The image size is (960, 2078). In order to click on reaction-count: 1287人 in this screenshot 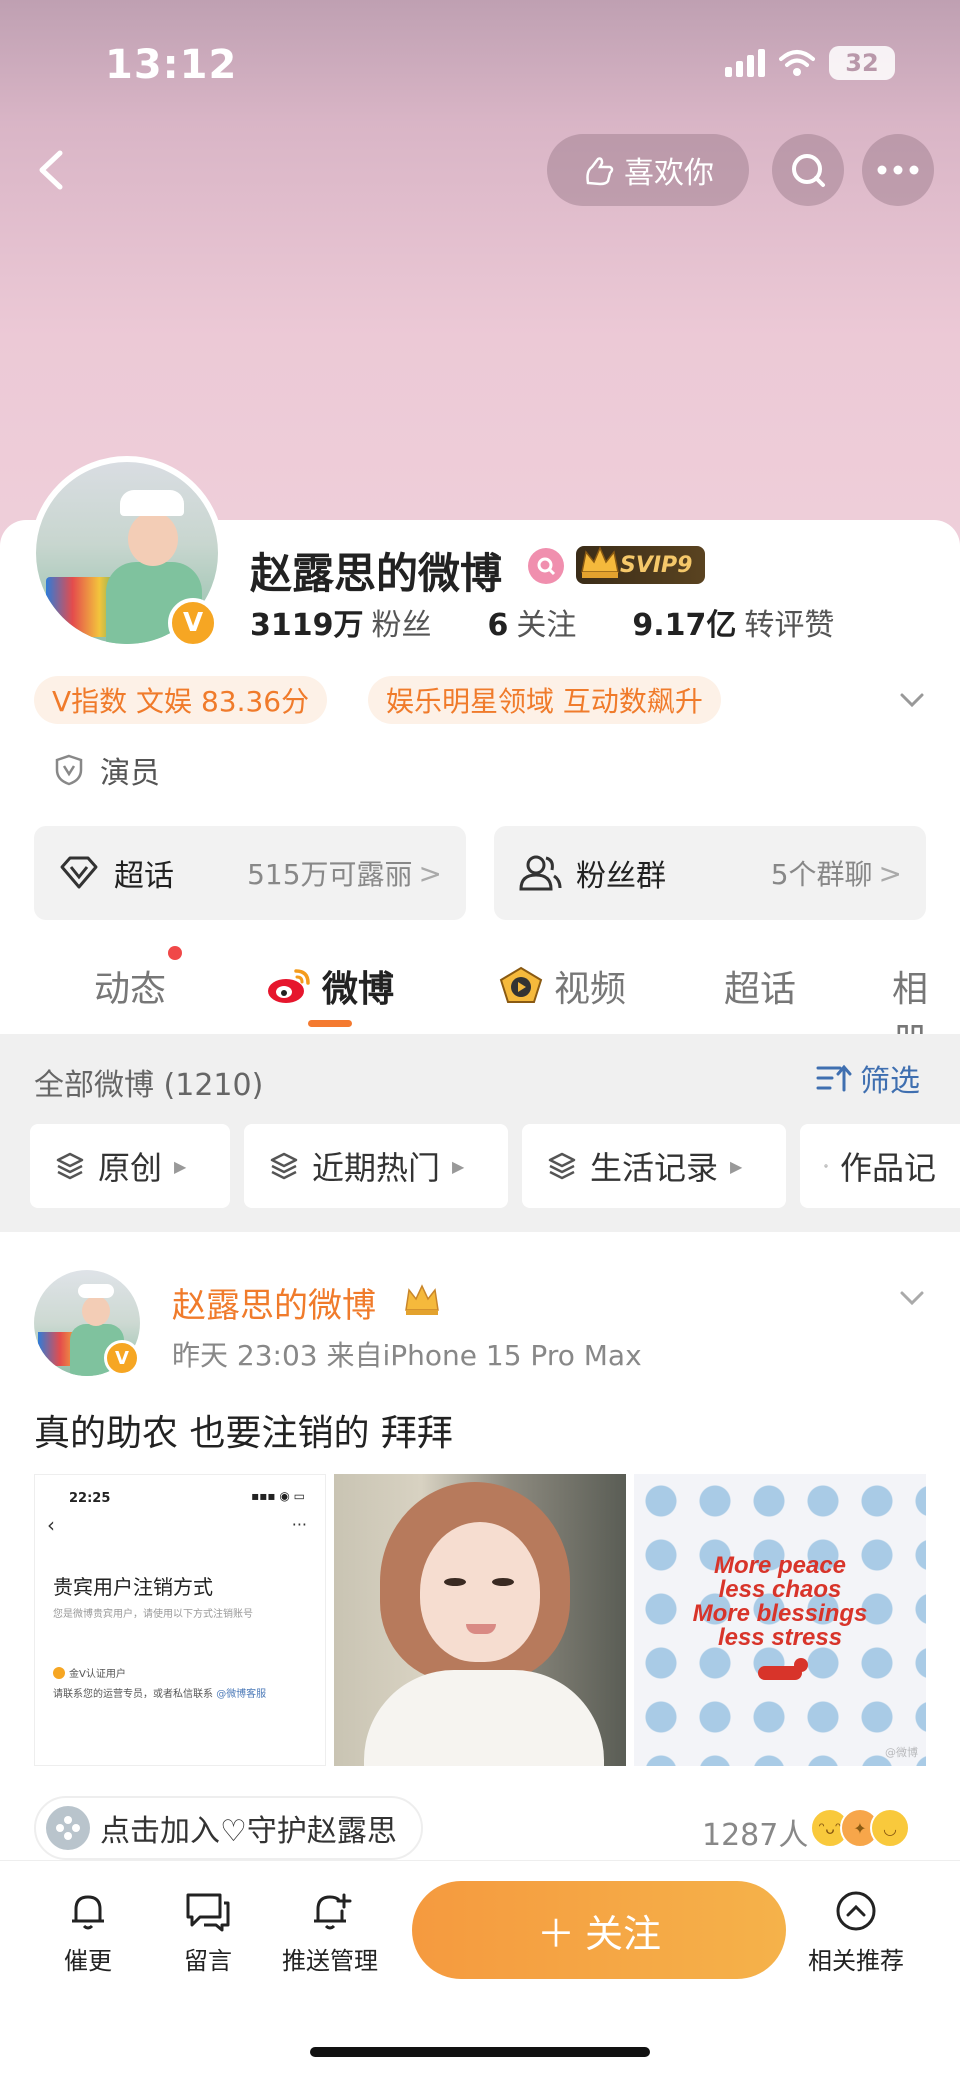, I will do `click(755, 1835)`.